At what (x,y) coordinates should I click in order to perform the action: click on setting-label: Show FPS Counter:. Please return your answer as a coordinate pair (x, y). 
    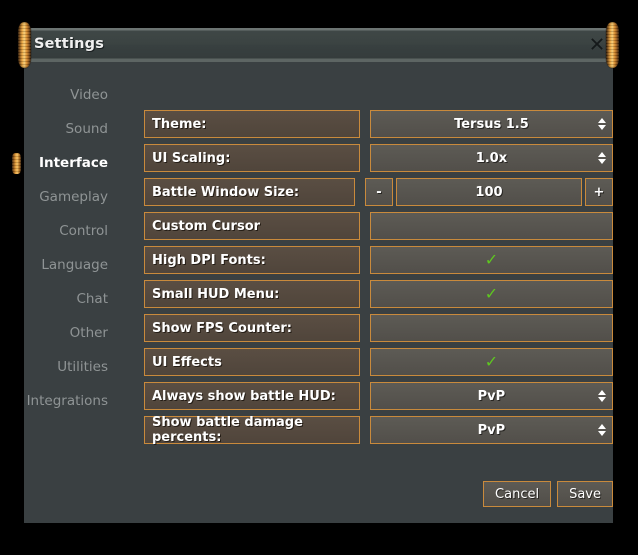
    Looking at the image, I should click on (252, 328).